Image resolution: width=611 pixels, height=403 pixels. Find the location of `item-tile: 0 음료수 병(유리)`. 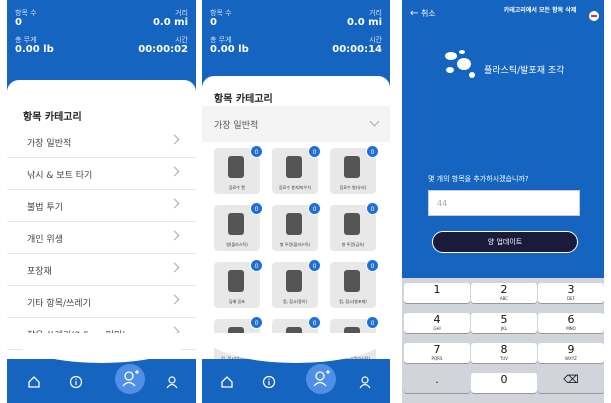

item-tile: 0 음료수 병(유리) is located at coordinates (354, 169).